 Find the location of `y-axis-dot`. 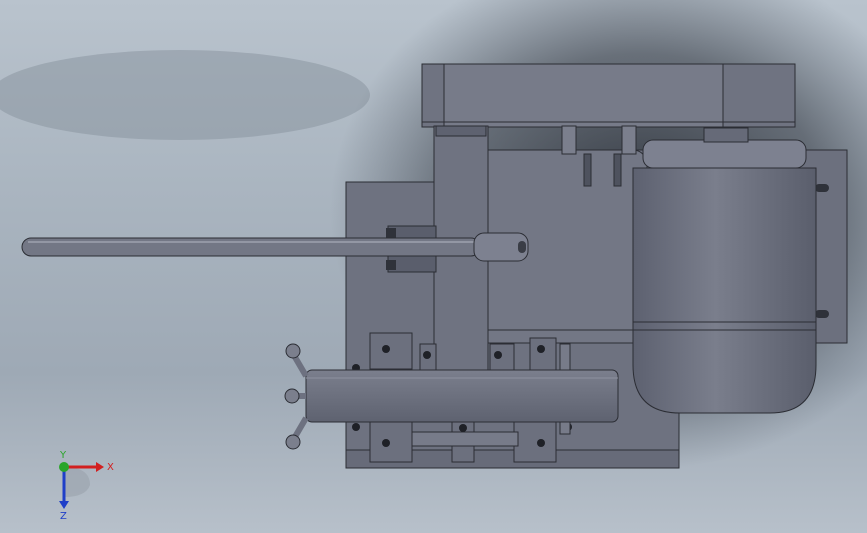

y-axis-dot is located at coordinates (64, 467).